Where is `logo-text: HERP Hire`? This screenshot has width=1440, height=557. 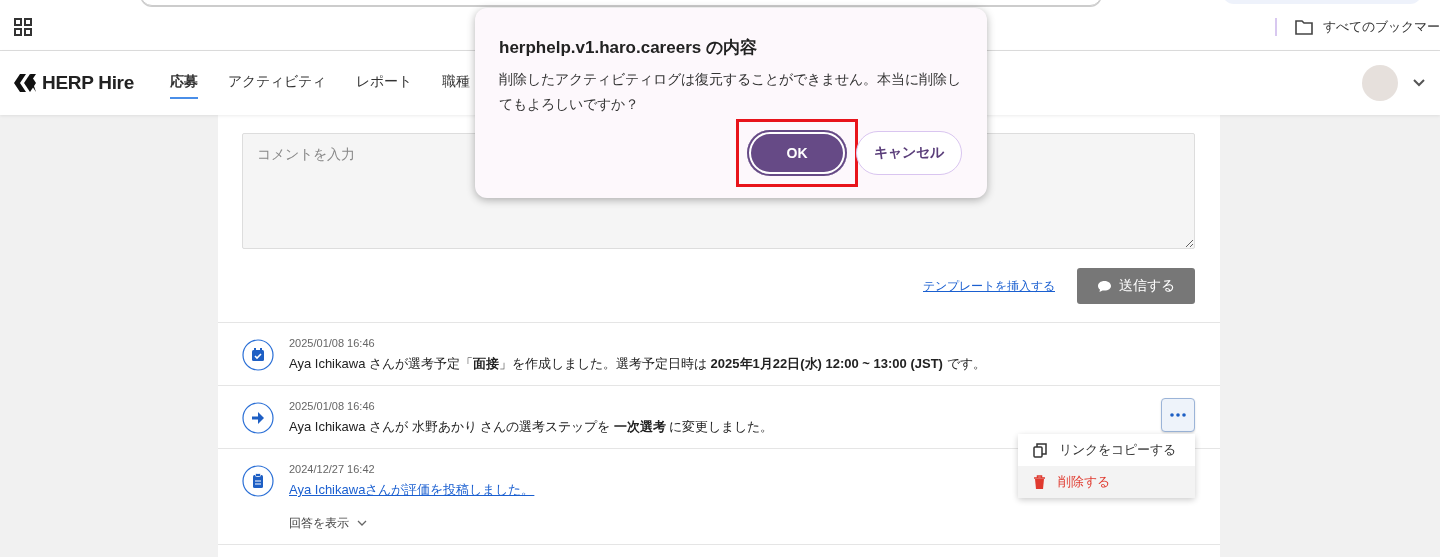 logo-text: HERP Hire is located at coordinates (88, 83).